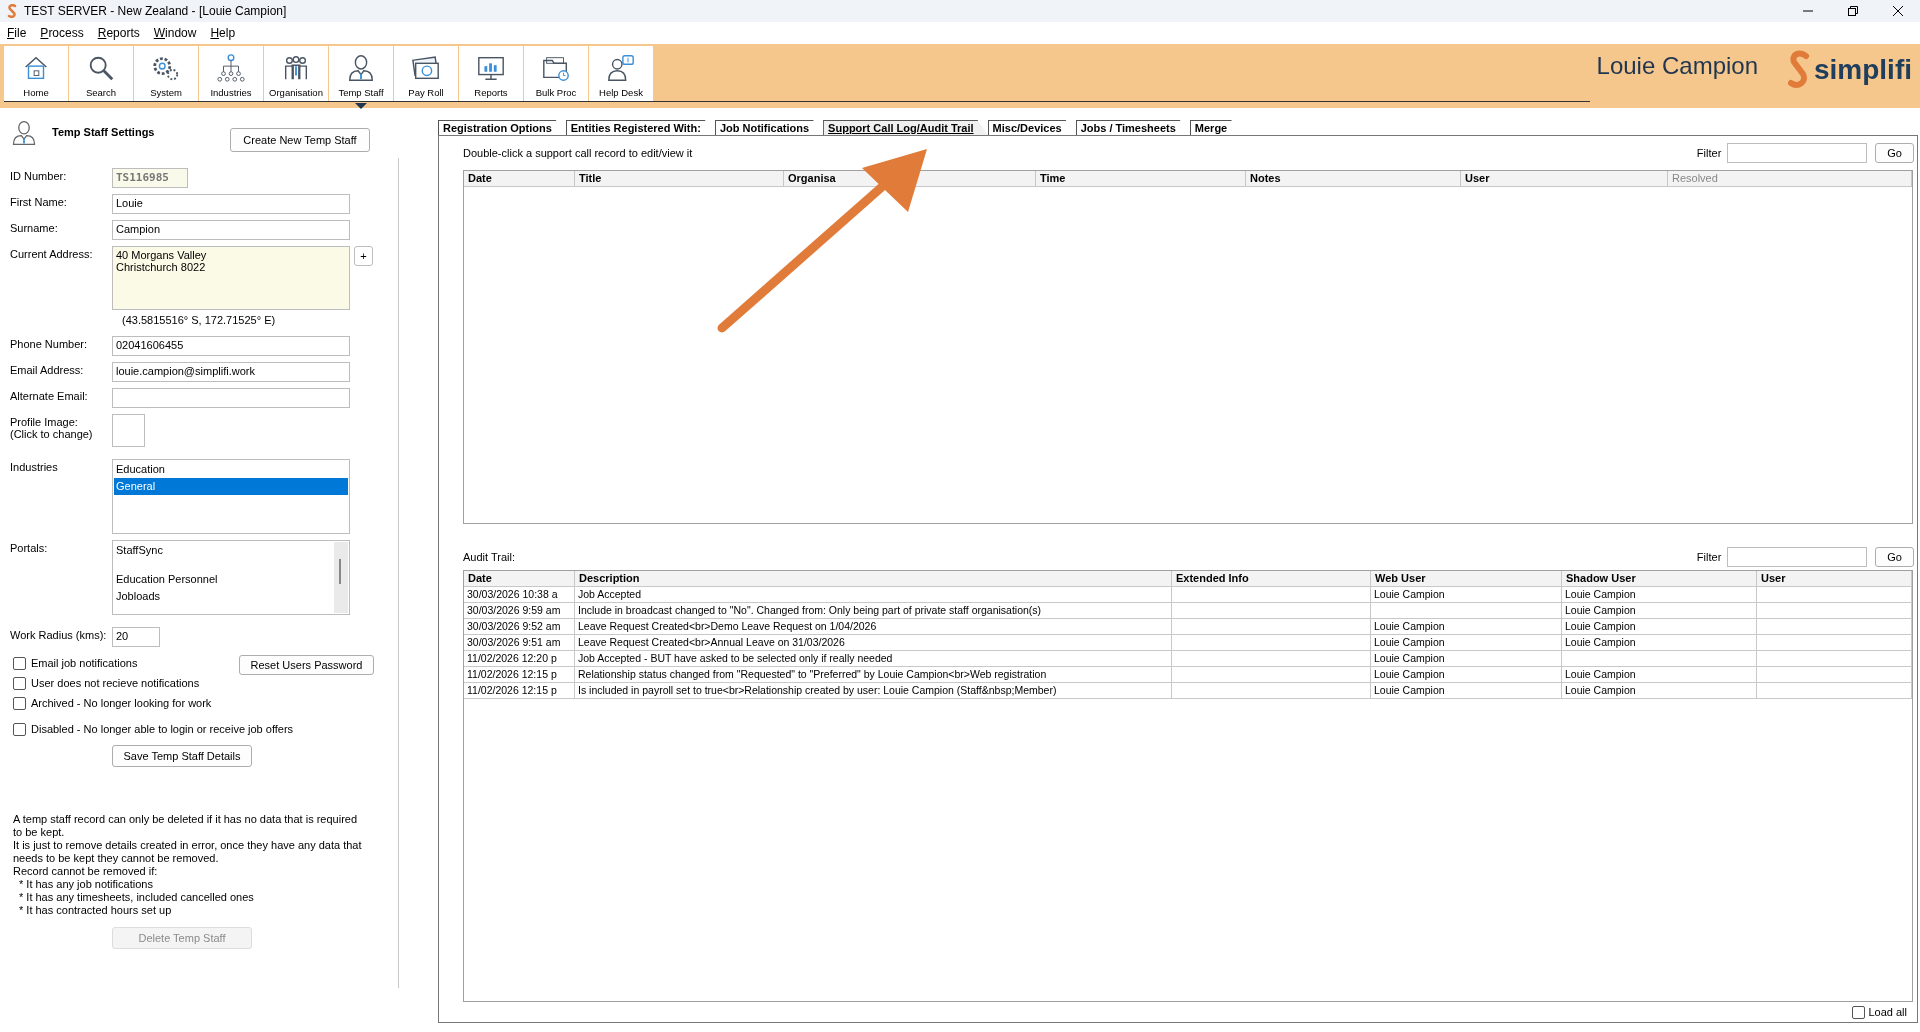 This screenshot has height=1032, width=1920. Describe the element at coordinates (426, 73) in the screenshot. I see `toolbar-button: Pay Roll` at that location.